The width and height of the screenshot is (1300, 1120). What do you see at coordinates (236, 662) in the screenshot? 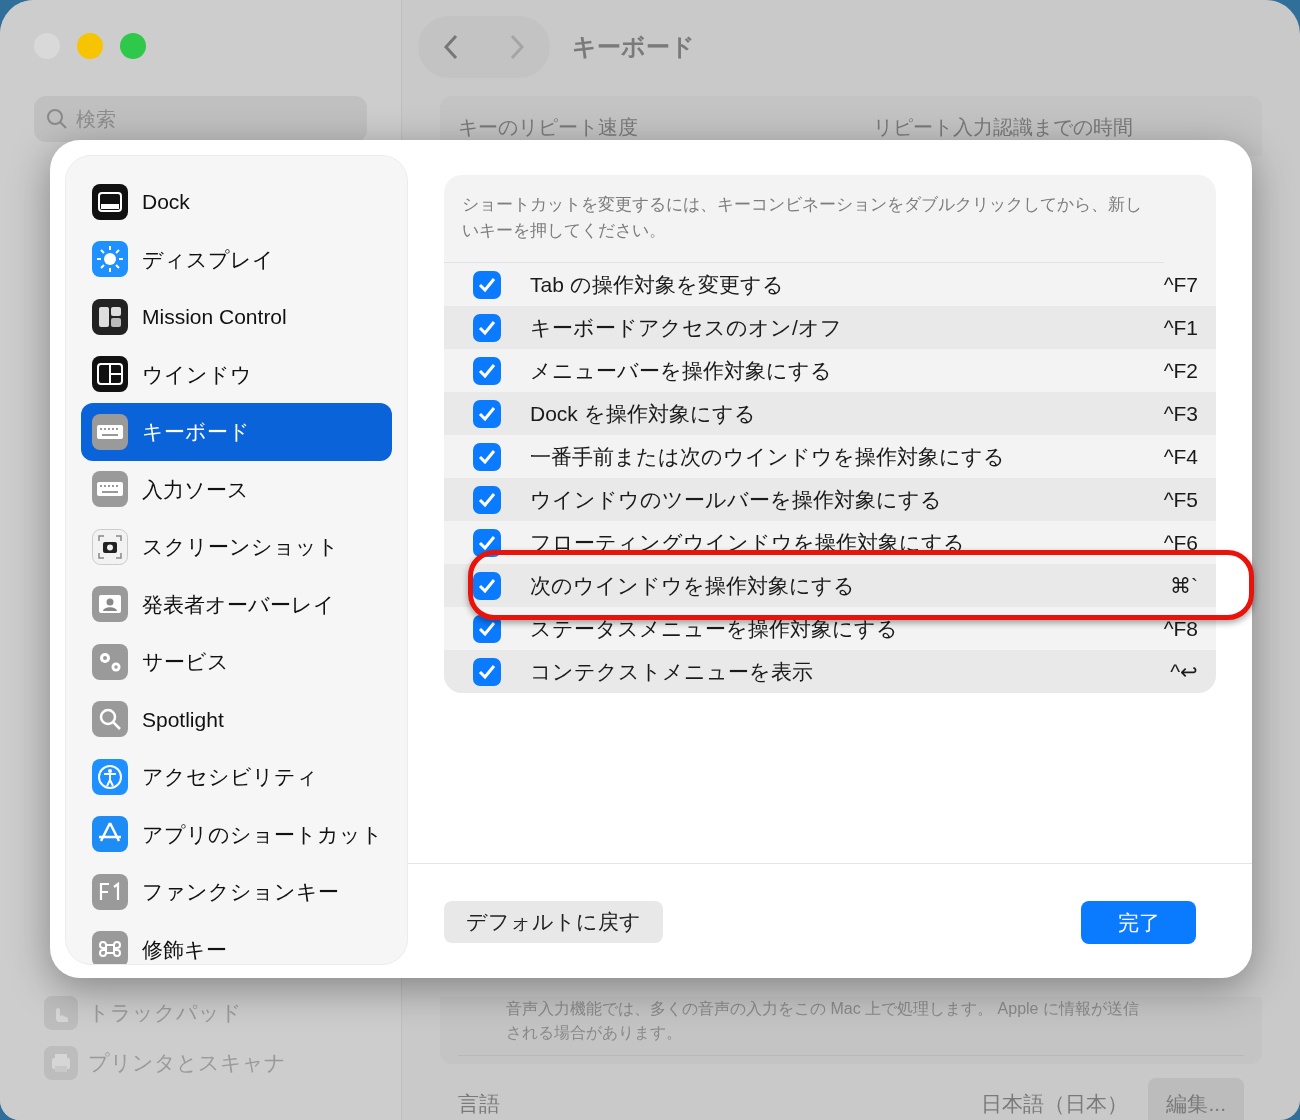
I see `sidebar-item: サービス` at bounding box center [236, 662].